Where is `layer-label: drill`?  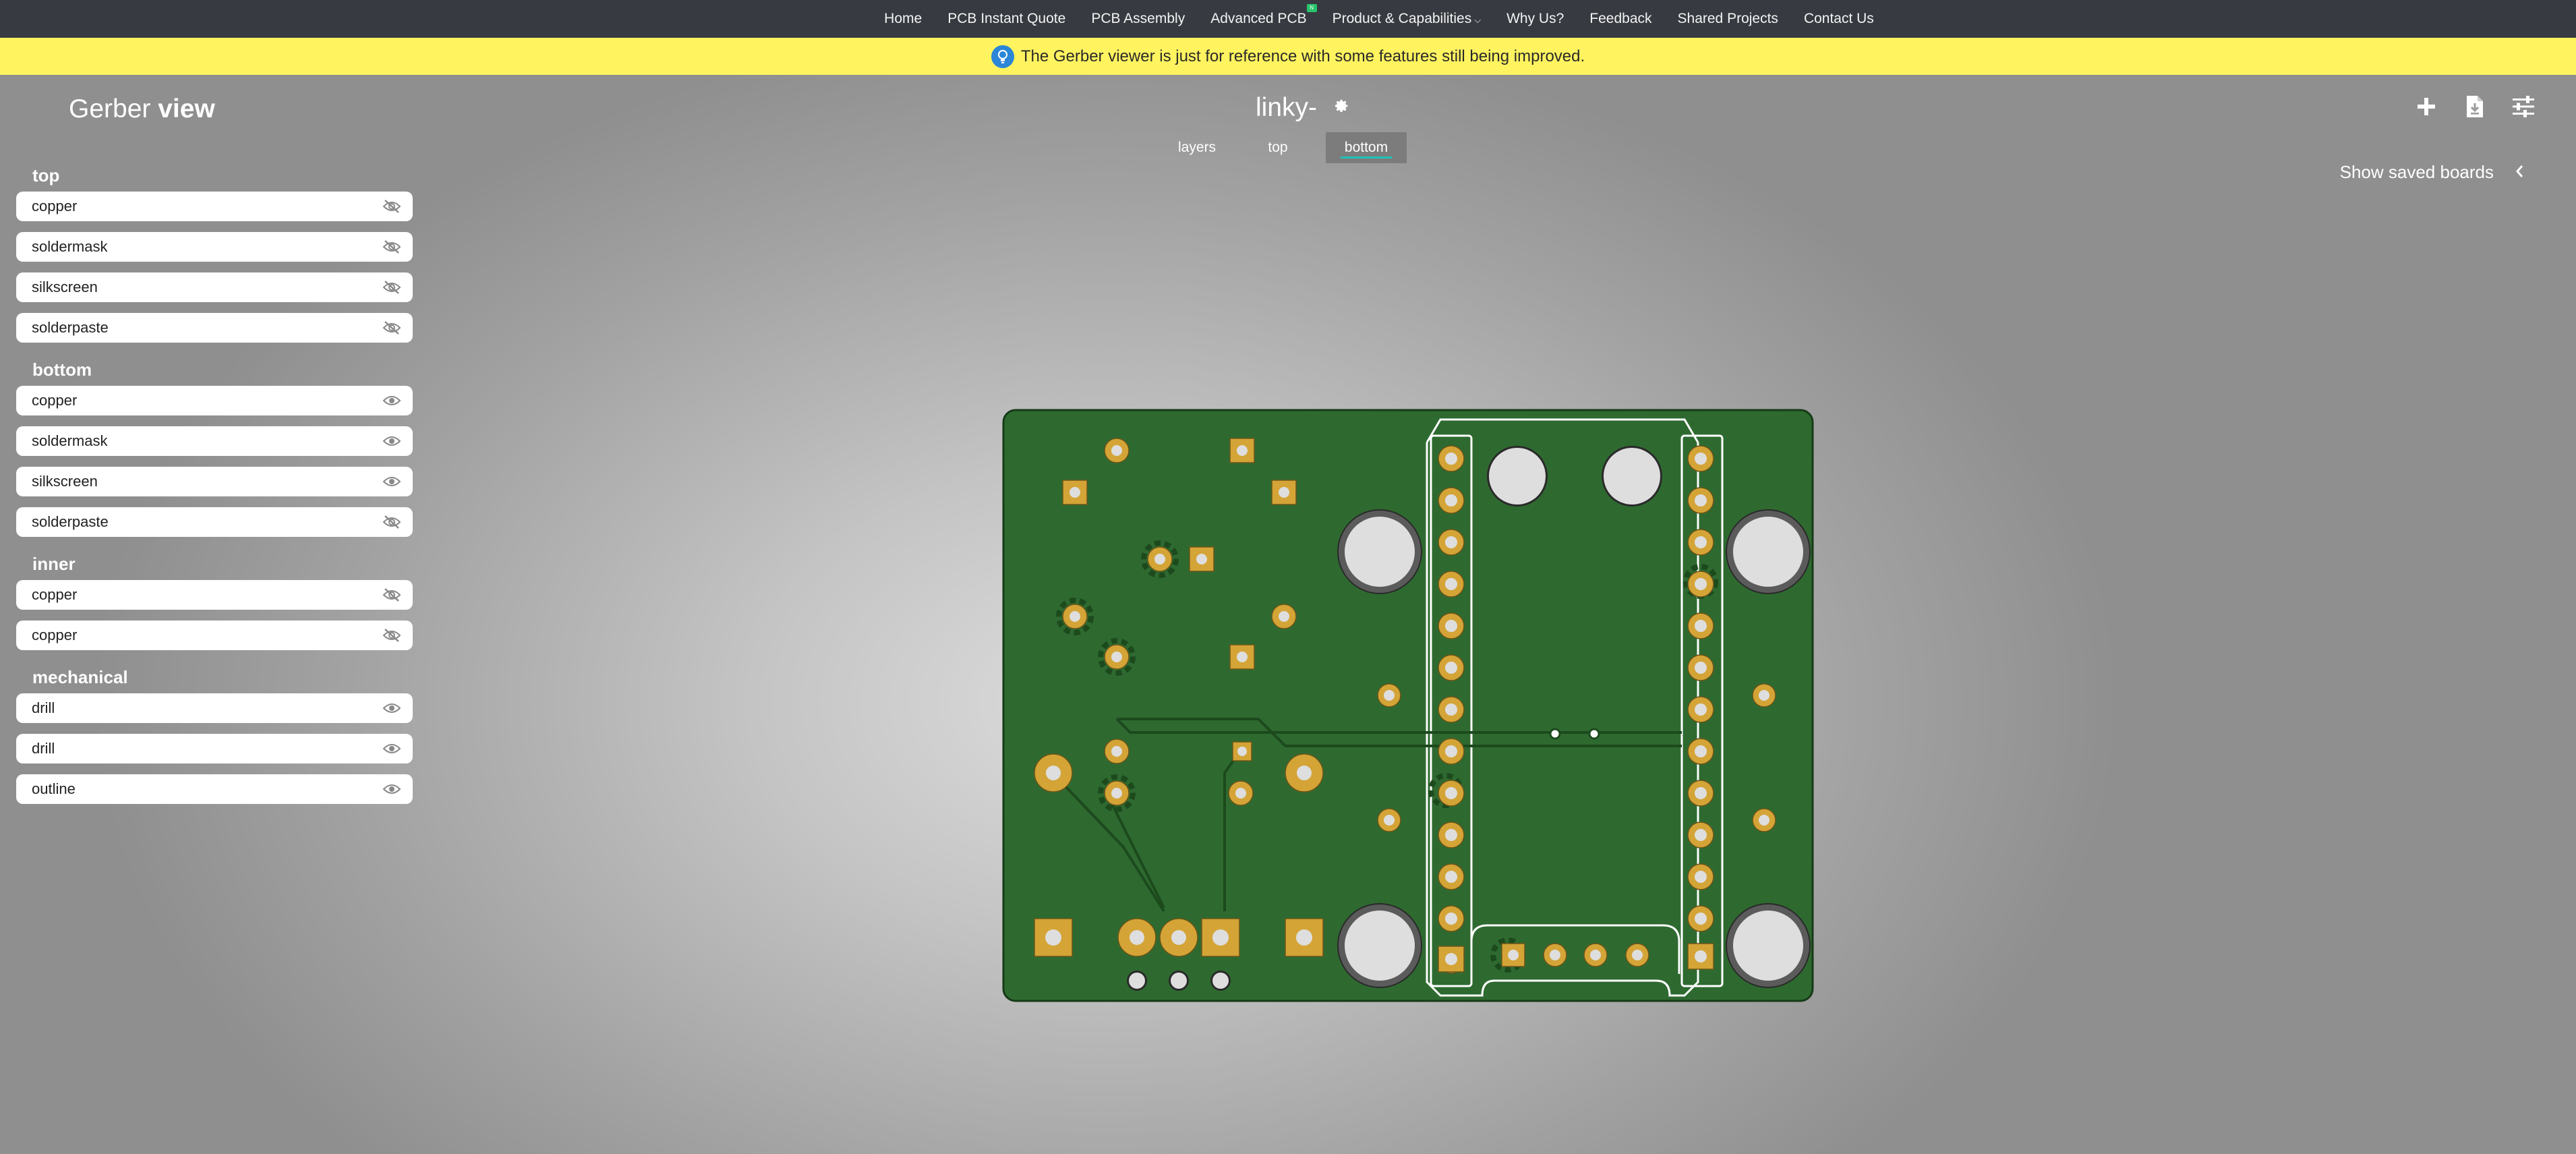 layer-label: drill is located at coordinates (43, 748).